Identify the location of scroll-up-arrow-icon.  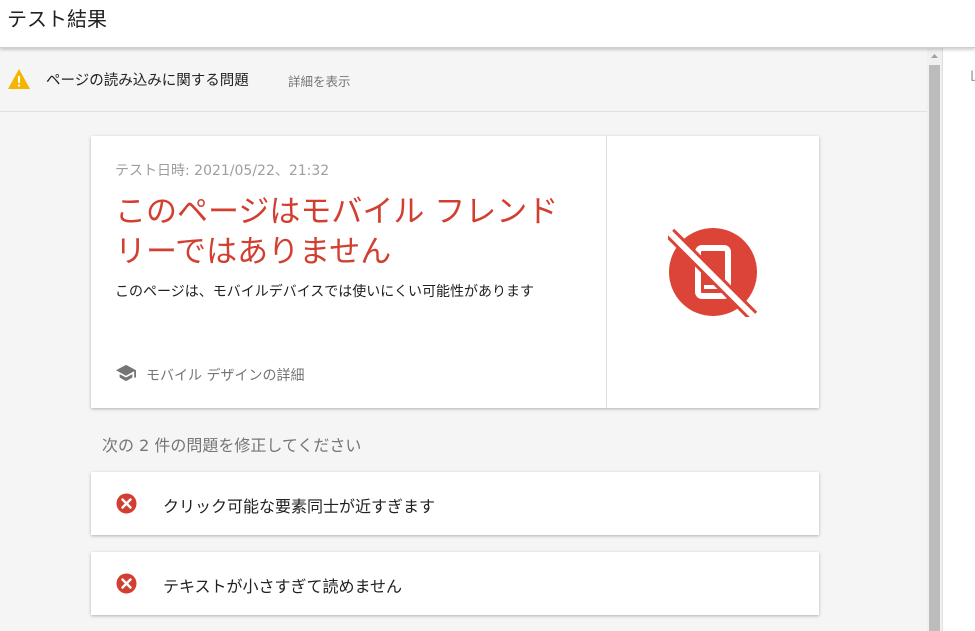
(934, 56).